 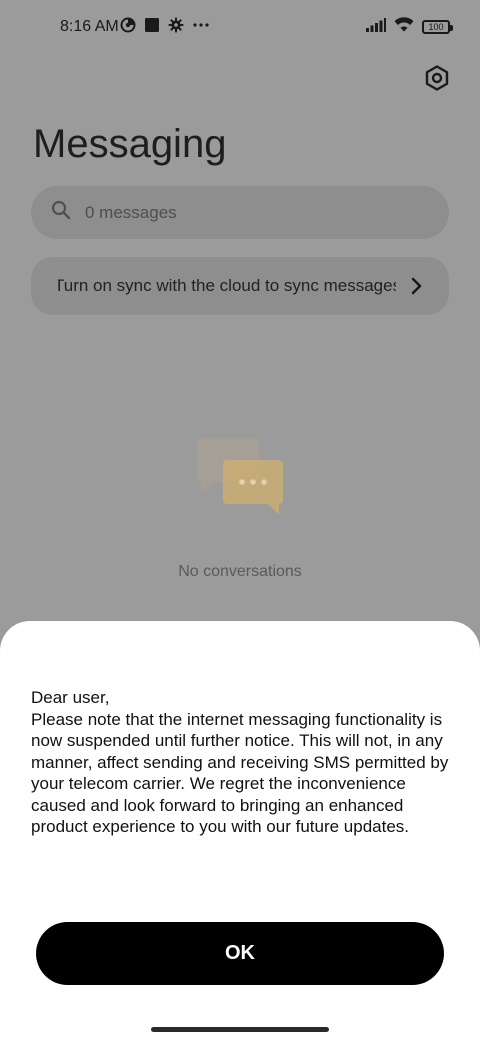 What do you see at coordinates (89, 26) in the screenshot?
I see `status-time: 8:16 AM` at bounding box center [89, 26].